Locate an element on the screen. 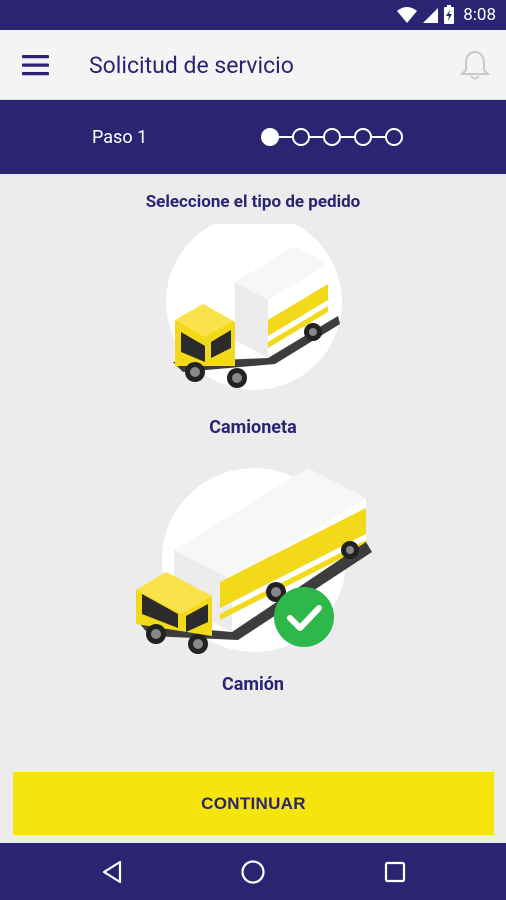 Image resolution: width=506 pixels, height=900 pixels. clock: 8:08 is located at coordinates (479, 15).